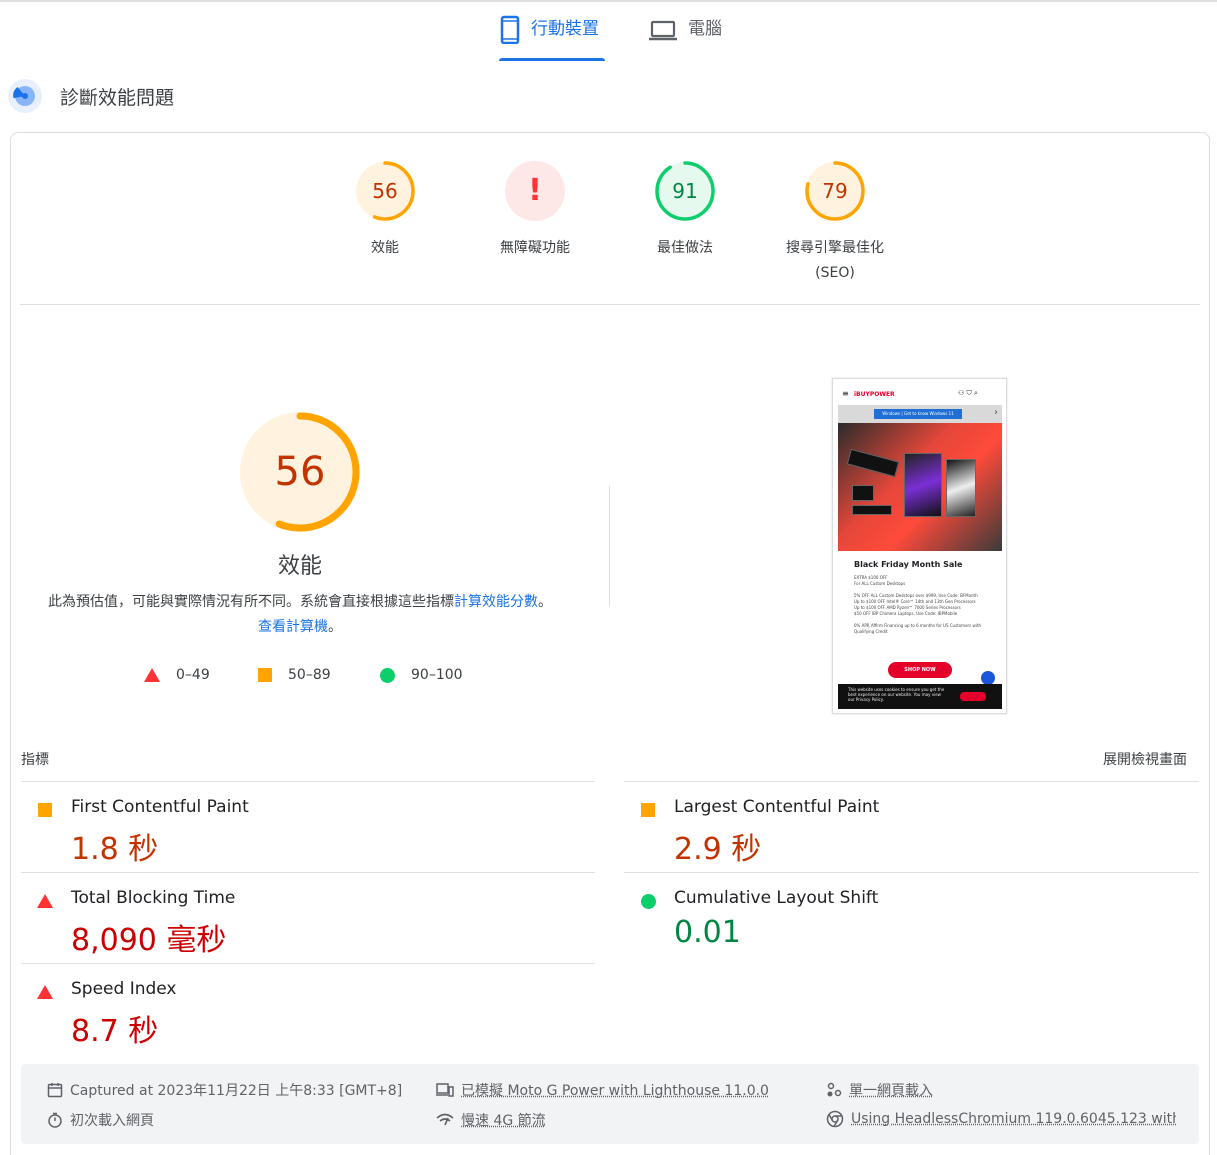 Image resolution: width=1217 pixels, height=1155 pixels. Describe the element at coordinates (55, 1120) in the screenshot. I see `timer-icon` at that location.